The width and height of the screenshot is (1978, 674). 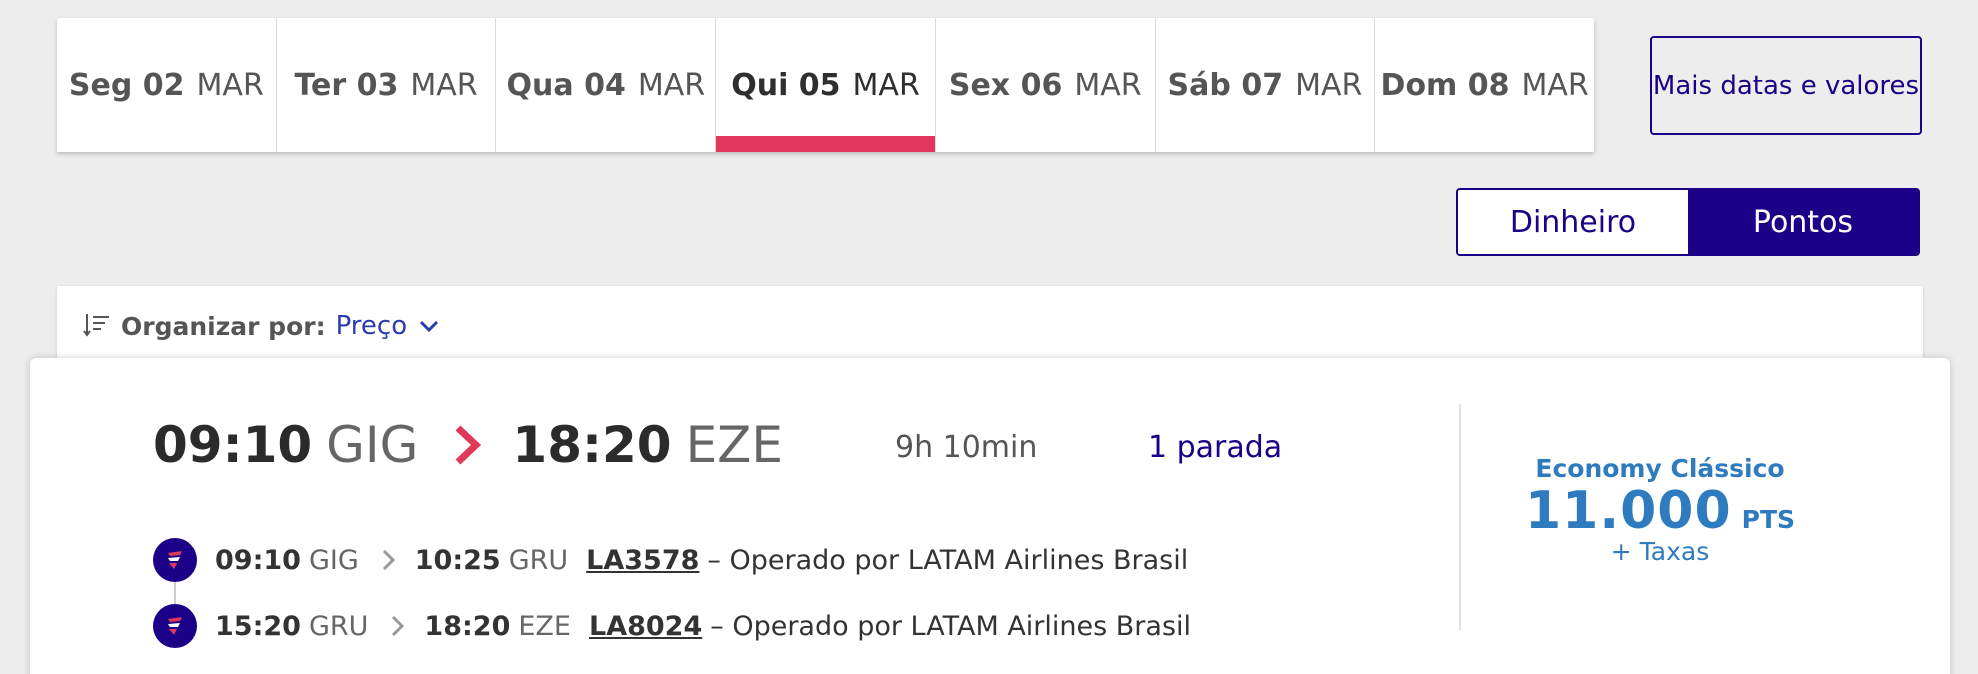 I want to click on date-tab-ter-03: Ter 03 MAR, so click(x=387, y=85).